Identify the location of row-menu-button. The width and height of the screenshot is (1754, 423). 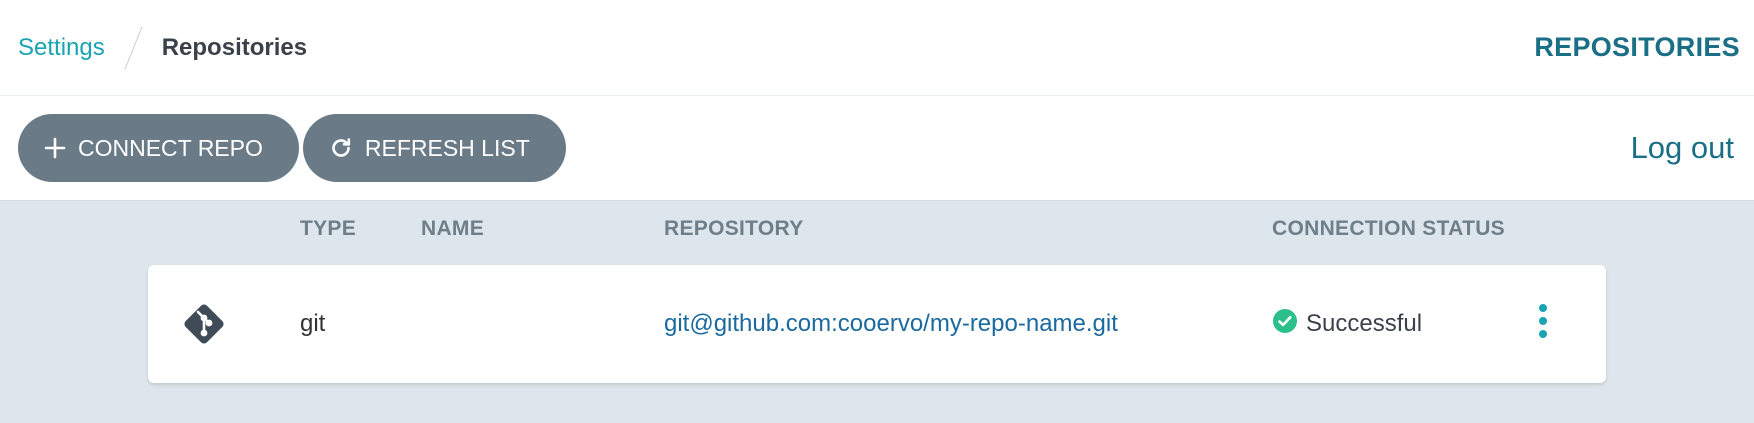
(1543, 324).